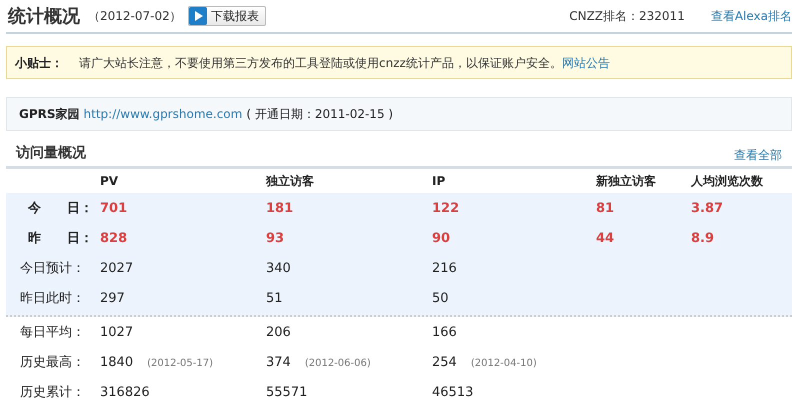 The height and width of the screenshot is (415, 798). I want to click on view-all-link: 查看全部, so click(758, 155).